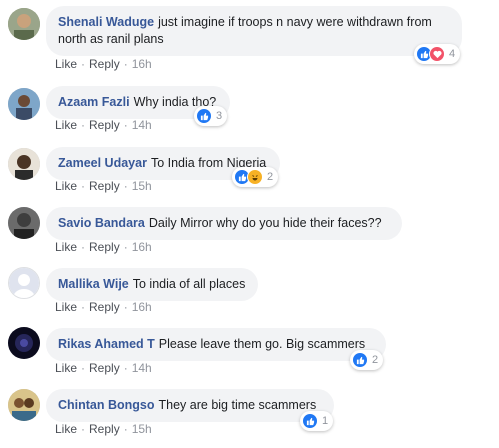  I want to click on comment-author: Savio Bandara, so click(101, 223).